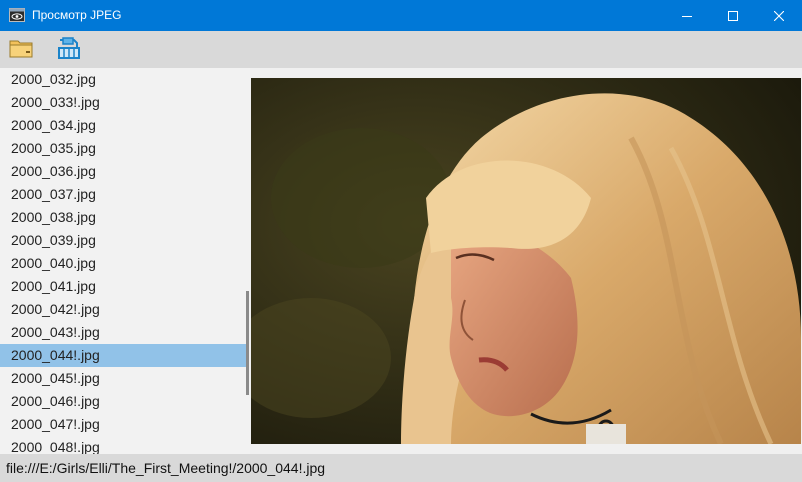 Image resolution: width=802 pixels, height=482 pixels. What do you see at coordinates (123, 378) in the screenshot?
I see `list-item: 2000_045!.jpg` at bounding box center [123, 378].